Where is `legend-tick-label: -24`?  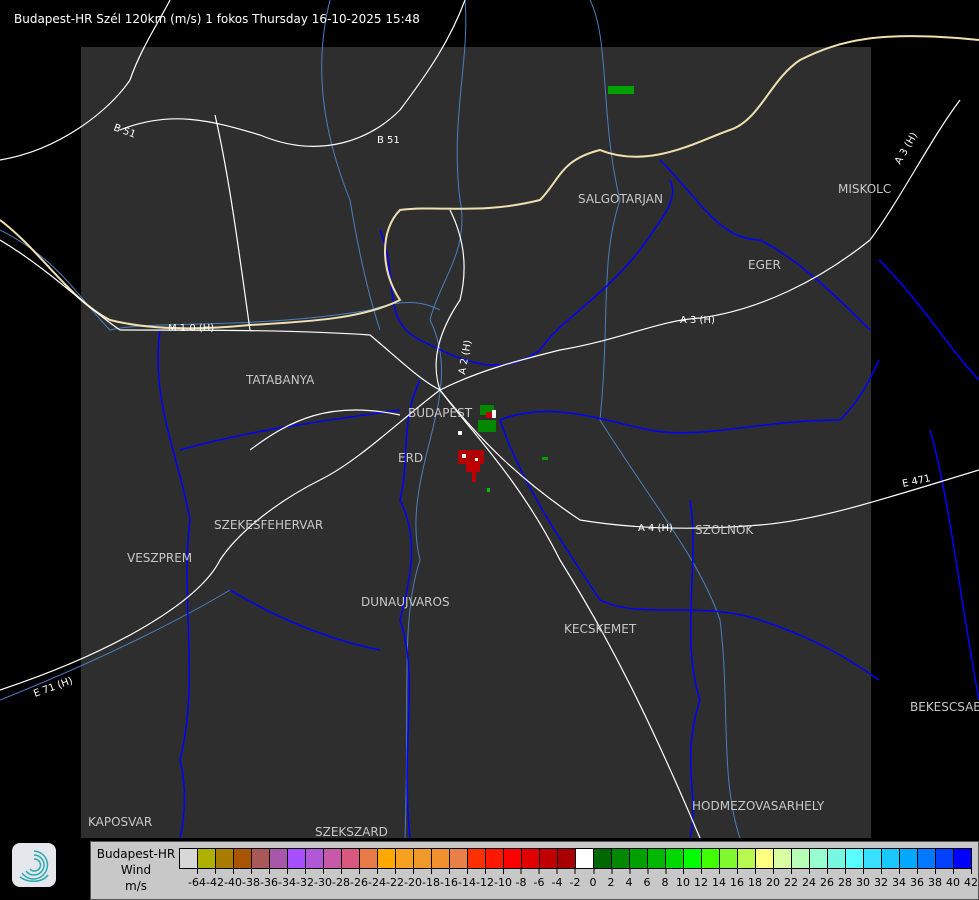 legend-tick-label: -24 is located at coordinates (377, 878).